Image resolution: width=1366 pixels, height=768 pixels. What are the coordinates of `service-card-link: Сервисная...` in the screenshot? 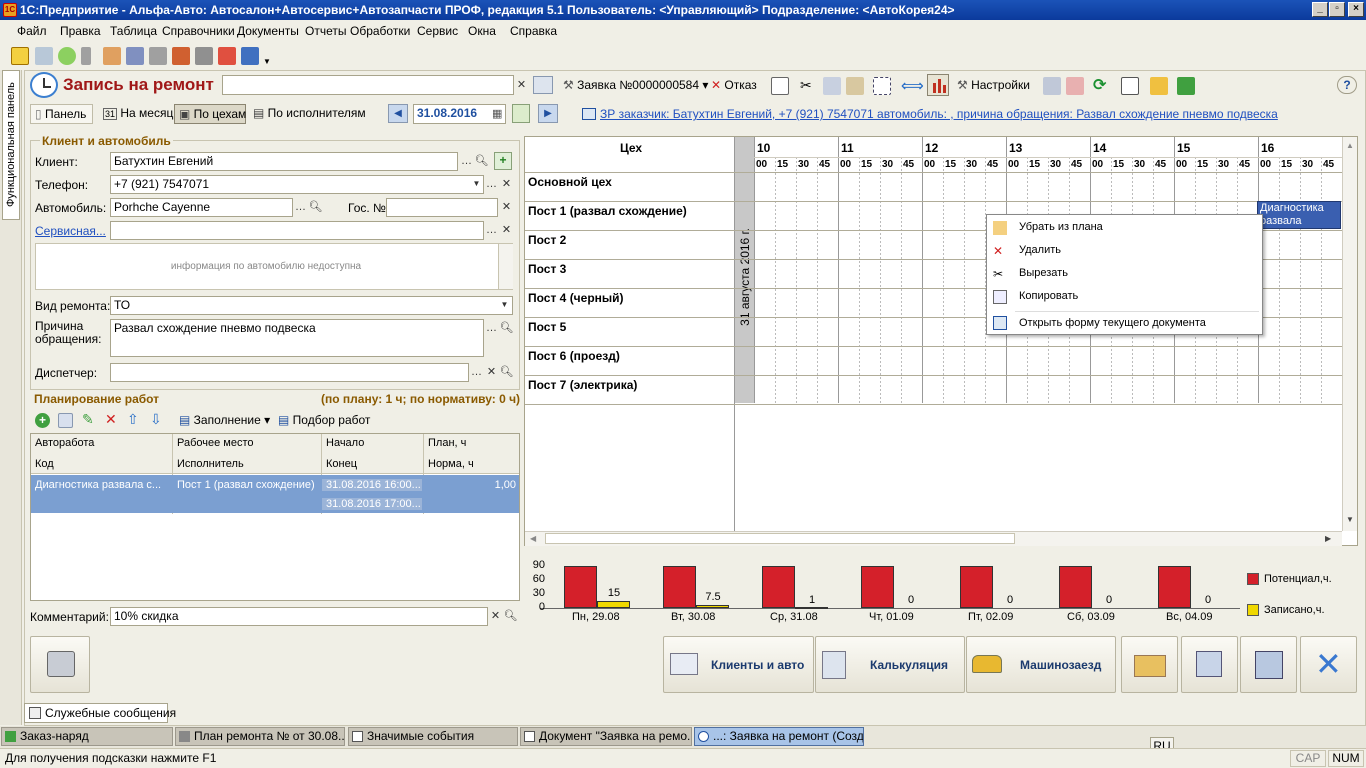 It's located at (70, 231).